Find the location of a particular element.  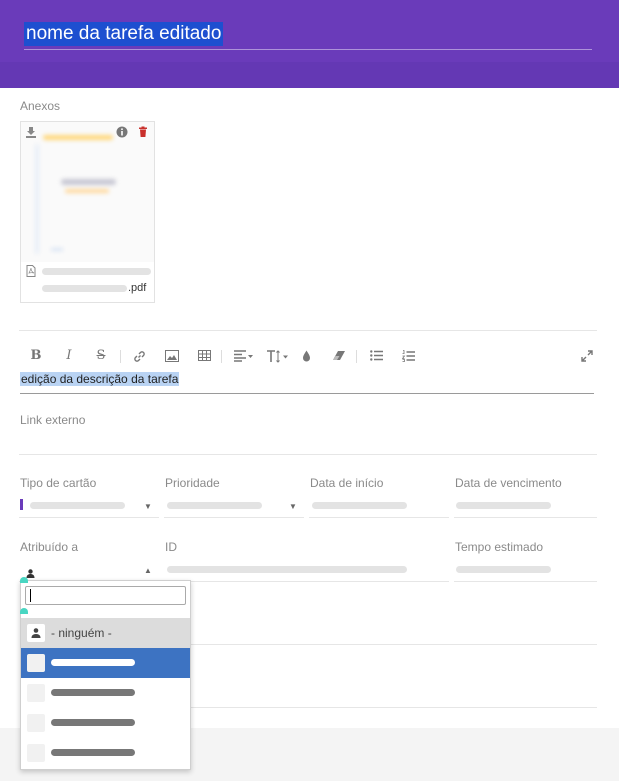

card-type-label: Tipo de cartão is located at coordinates (58, 483).